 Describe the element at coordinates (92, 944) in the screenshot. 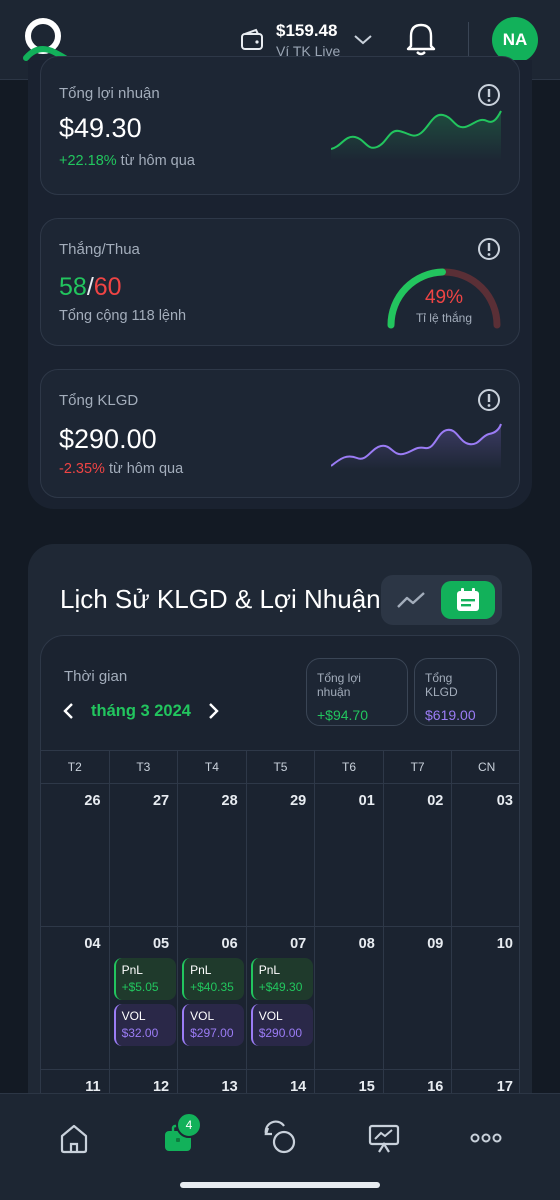

I see `day-number: 04` at that location.